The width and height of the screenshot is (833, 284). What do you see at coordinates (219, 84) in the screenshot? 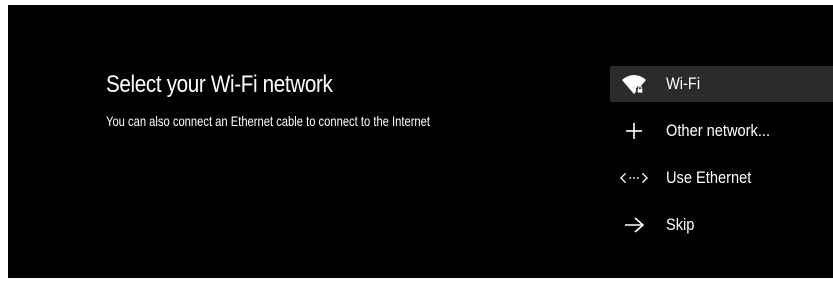
I see `page-title: Select your Wi-Fi network` at bounding box center [219, 84].